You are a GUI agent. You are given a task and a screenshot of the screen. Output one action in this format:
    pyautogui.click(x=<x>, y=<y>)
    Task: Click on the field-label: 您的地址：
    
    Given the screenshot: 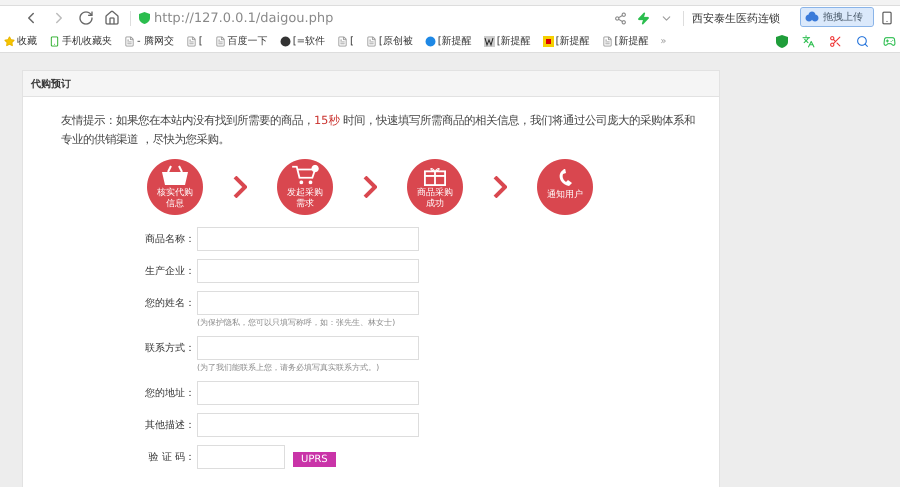 What is the action you would take?
    pyautogui.click(x=169, y=393)
    